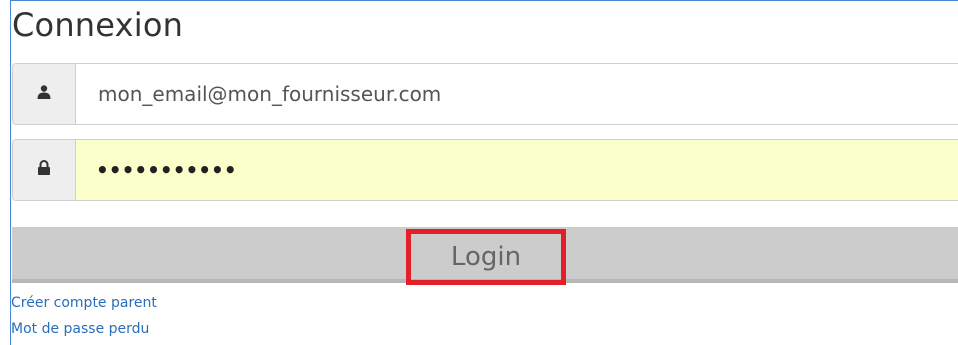 The height and width of the screenshot is (345, 958). What do you see at coordinates (98, 25) in the screenshot?
I see `page-title: Connexion` at bounding box center [98, 25].